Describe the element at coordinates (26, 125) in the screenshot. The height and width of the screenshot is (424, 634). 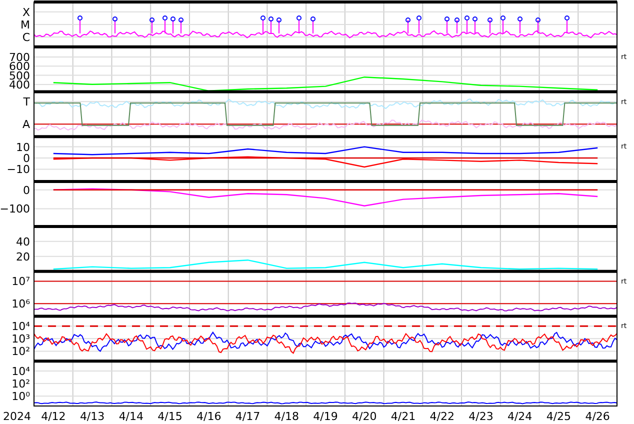
I see `axis-tick-label: A` at that location.